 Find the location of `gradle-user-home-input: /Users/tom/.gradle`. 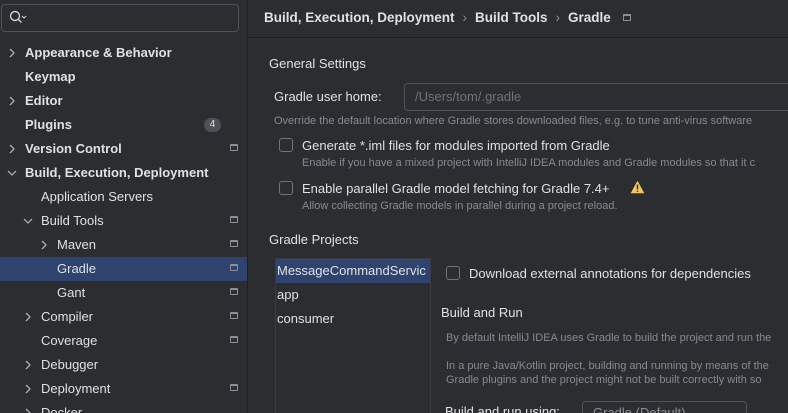

gradle-user-home-input: /Users/tom/.gradle is located at coordinates (596, 97).